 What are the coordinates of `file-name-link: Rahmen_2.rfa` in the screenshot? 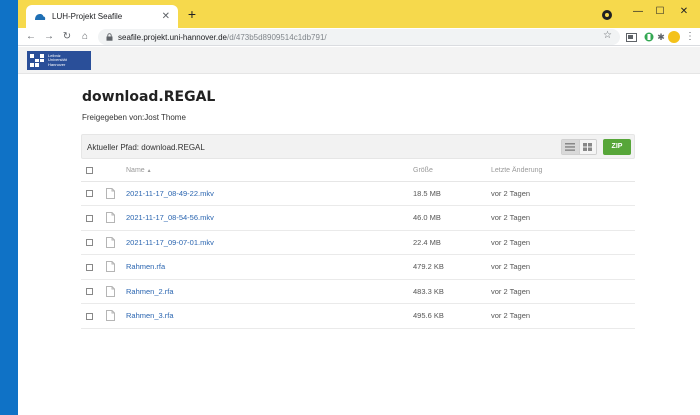 It's located at (150, 291).